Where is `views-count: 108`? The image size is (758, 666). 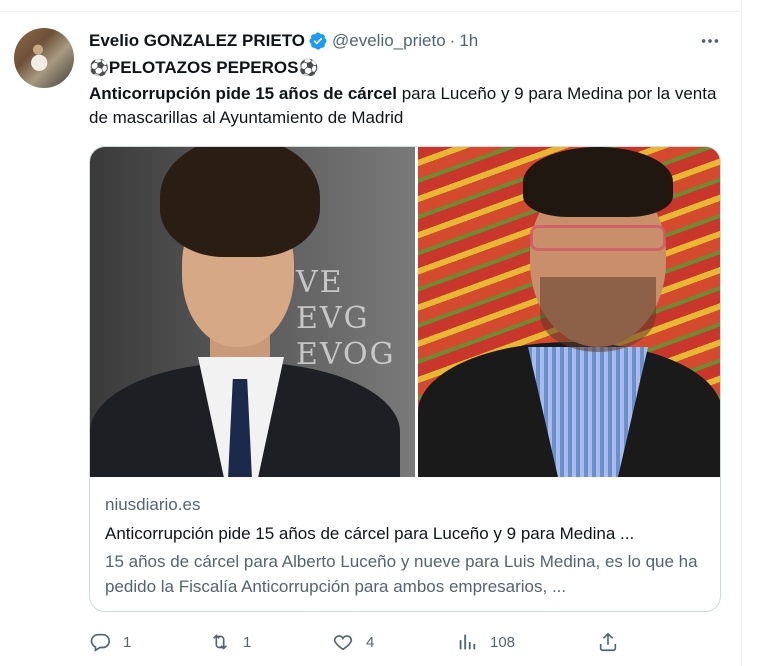 views-count: 108 is located at coordinates (503, 642).